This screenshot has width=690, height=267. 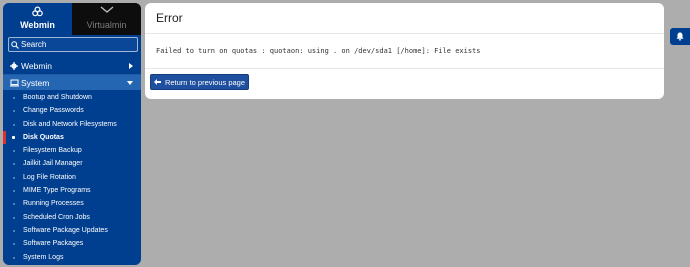 What do you see at coordinates (37, 25) in the screenshot?
I see `tab-webmin-label: Webmin` at bounding box center [37, 25].